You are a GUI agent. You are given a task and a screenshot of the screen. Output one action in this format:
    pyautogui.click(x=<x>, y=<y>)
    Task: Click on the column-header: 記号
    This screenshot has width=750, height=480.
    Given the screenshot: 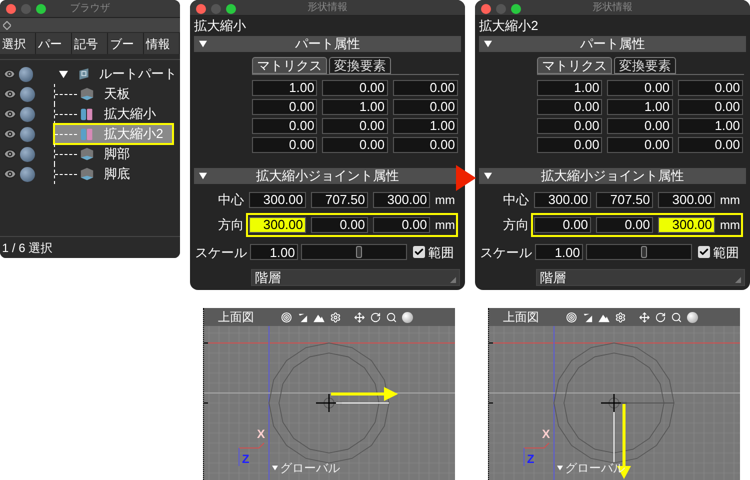 What is the action you would take?
    pyautogui.click(x=90, y=43)
    